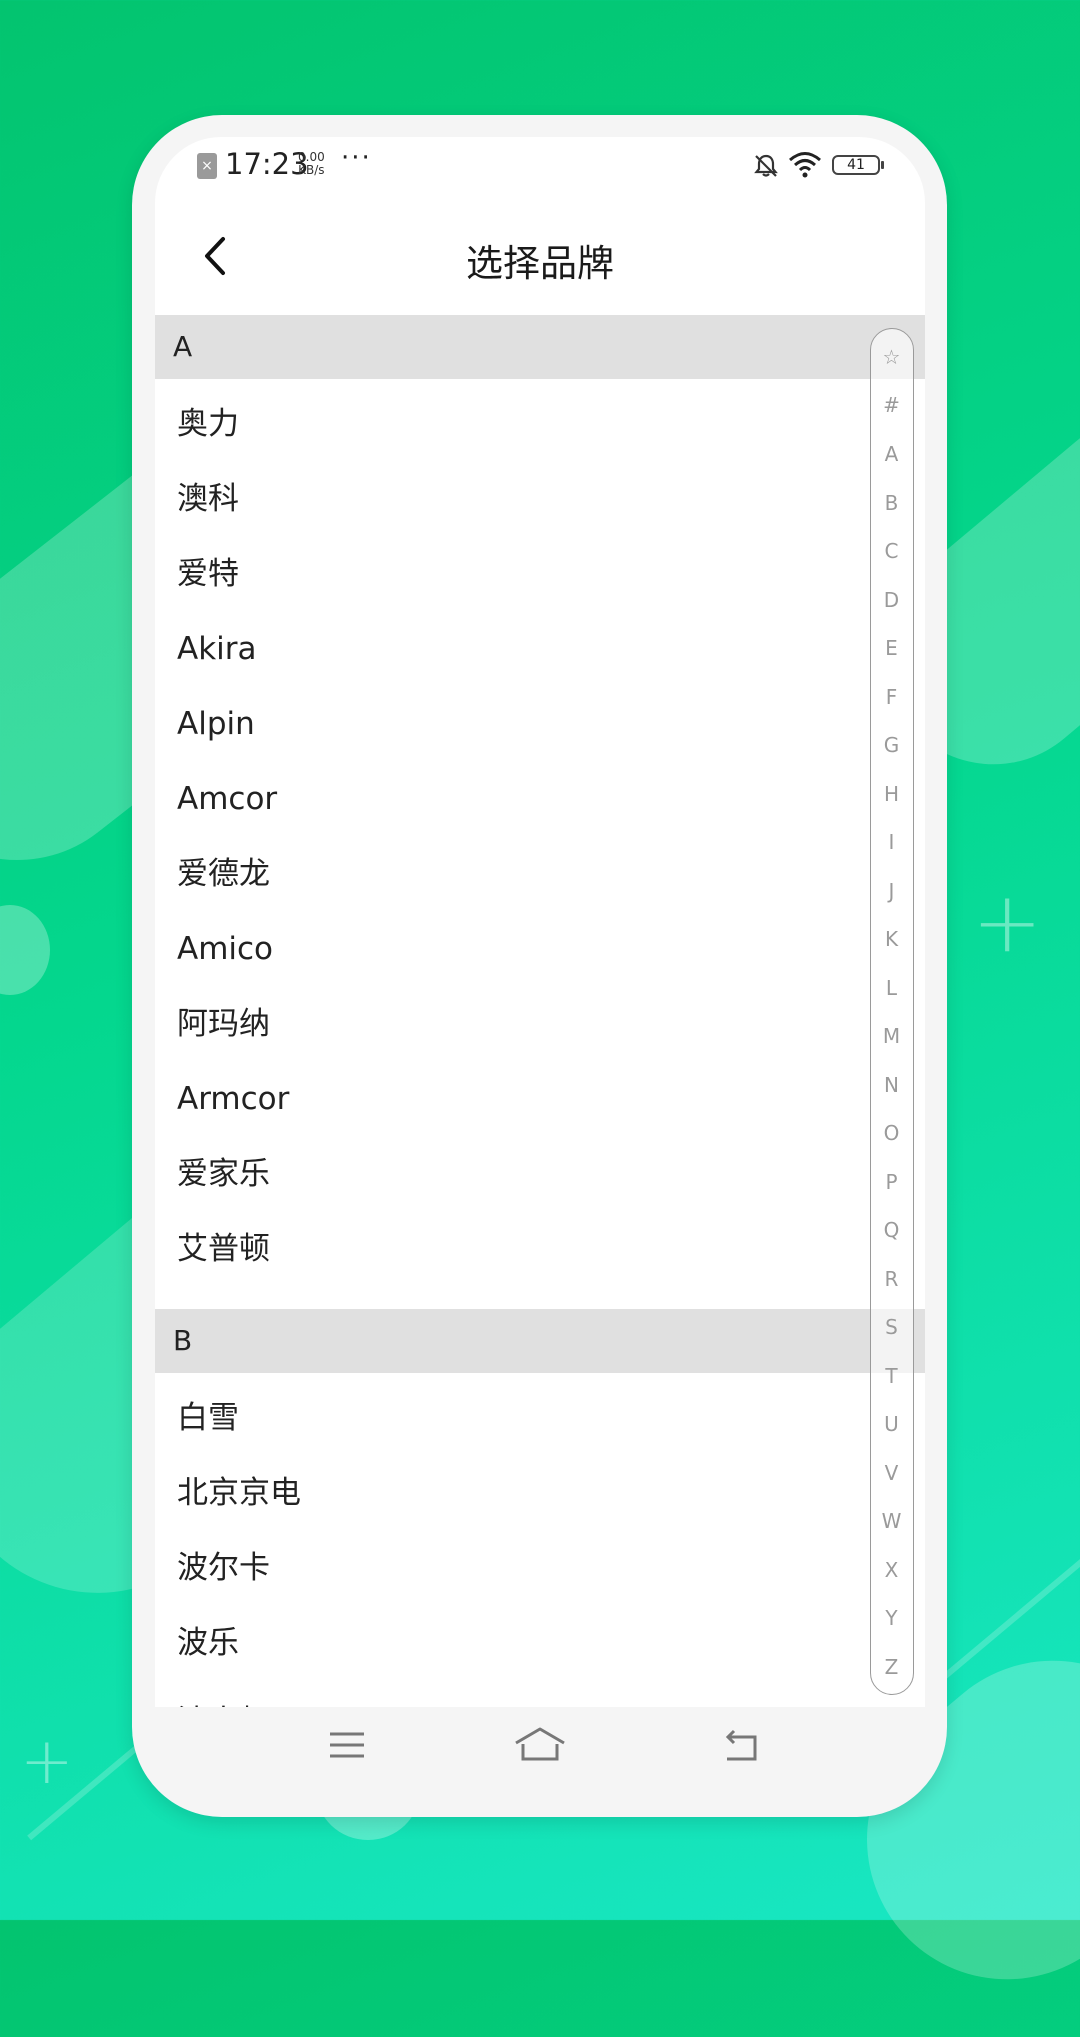 This screenshot has height=2037, width=1080. I want to click on background-line, so click(1010, 1563).